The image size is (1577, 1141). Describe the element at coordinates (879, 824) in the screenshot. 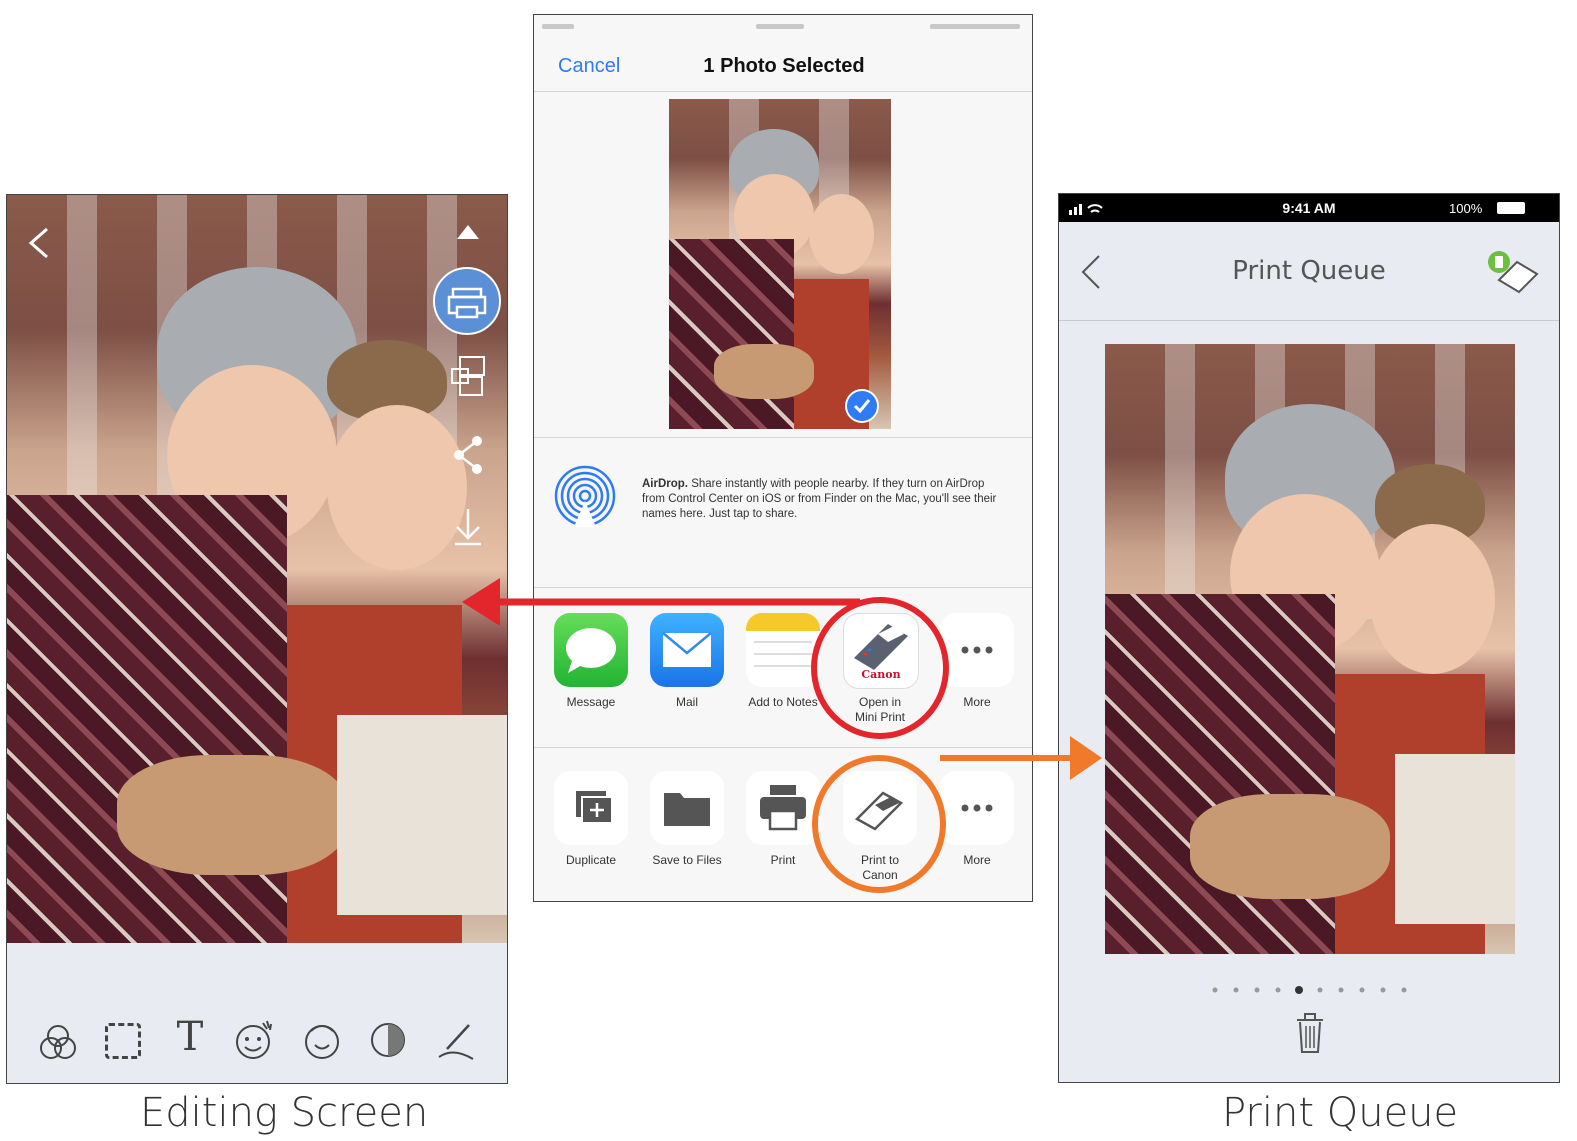

I see `orange-highlight-circle` at that location.